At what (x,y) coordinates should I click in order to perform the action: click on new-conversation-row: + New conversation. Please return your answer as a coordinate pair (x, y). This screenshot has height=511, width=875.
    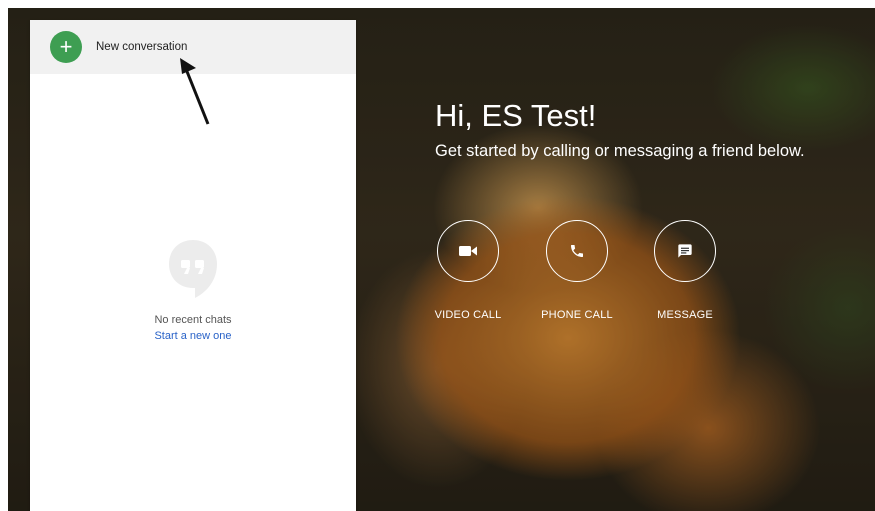
    Looking at the image, I should click on (193, 72).